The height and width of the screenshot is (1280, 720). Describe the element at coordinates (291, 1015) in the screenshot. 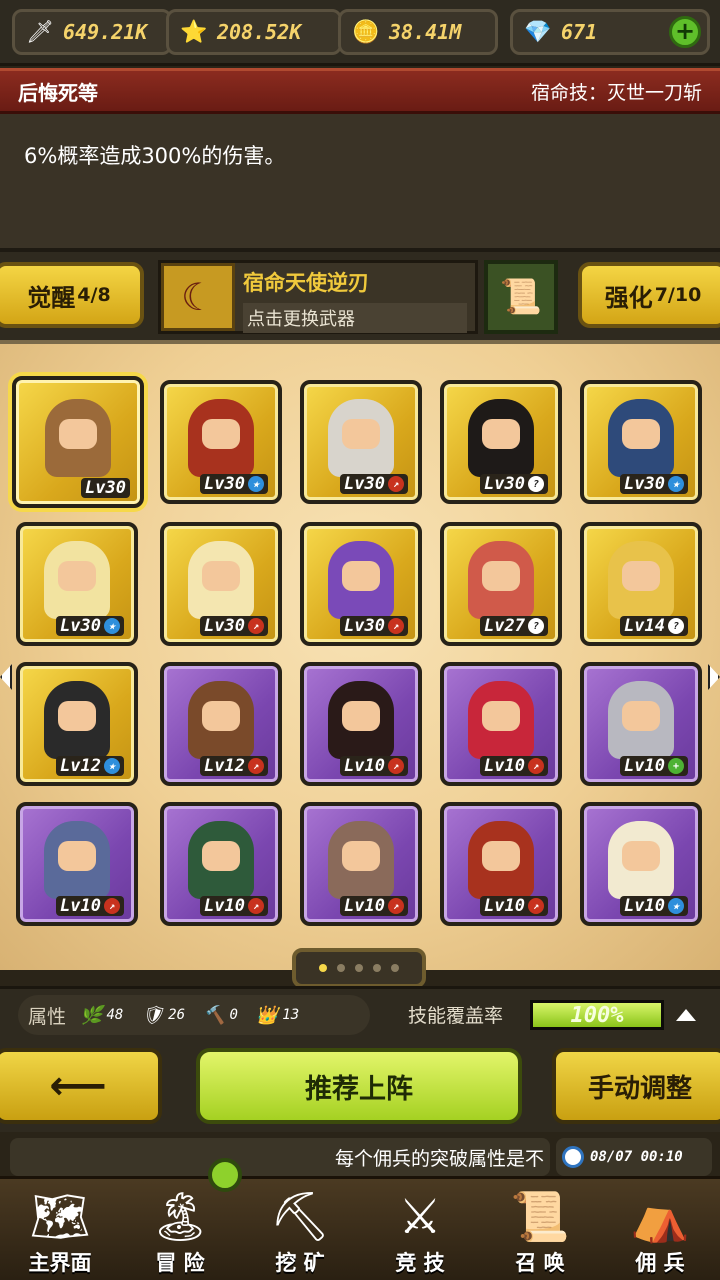

I see `attr-crown-value: 13` at that location.